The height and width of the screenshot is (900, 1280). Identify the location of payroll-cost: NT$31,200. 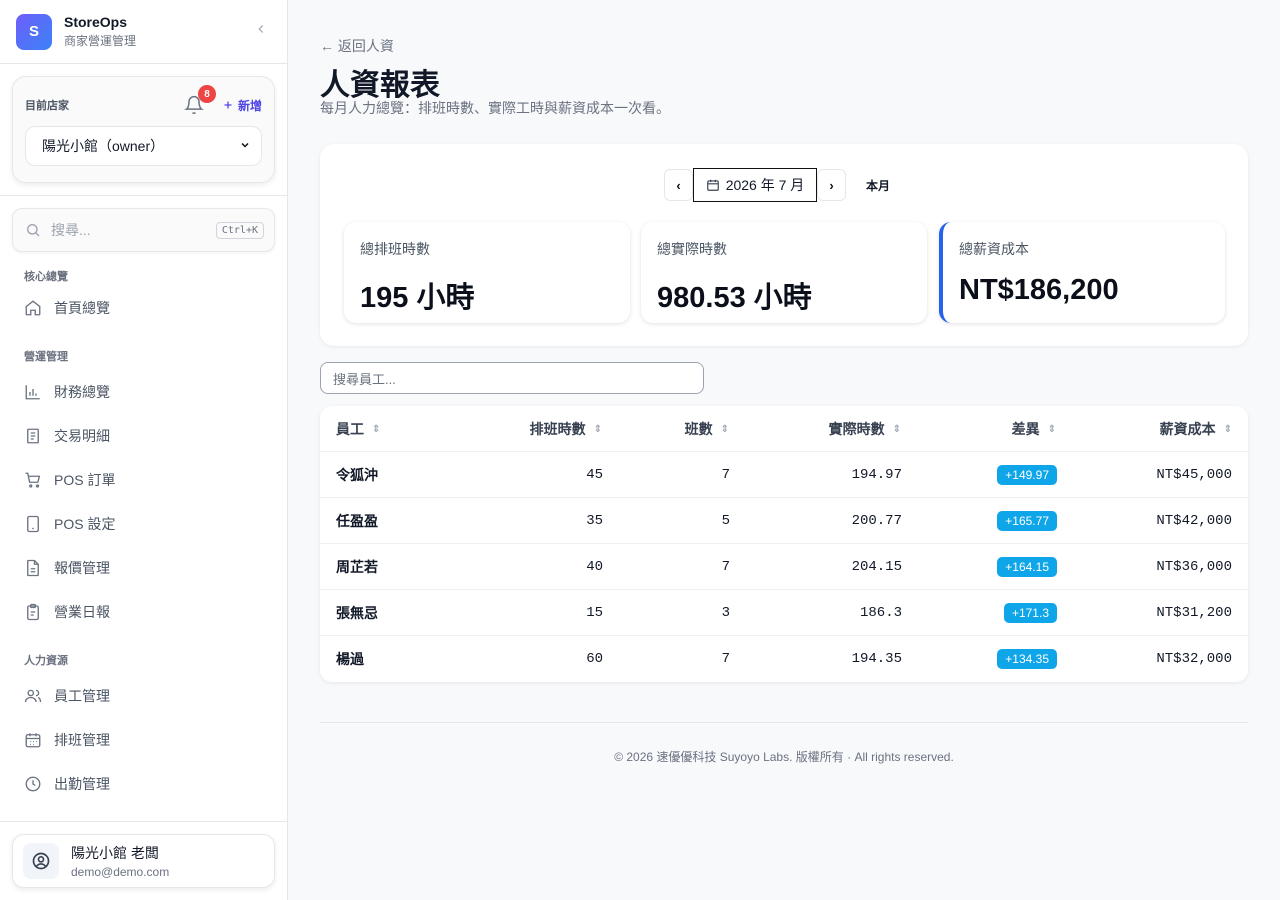
(1194, 613).